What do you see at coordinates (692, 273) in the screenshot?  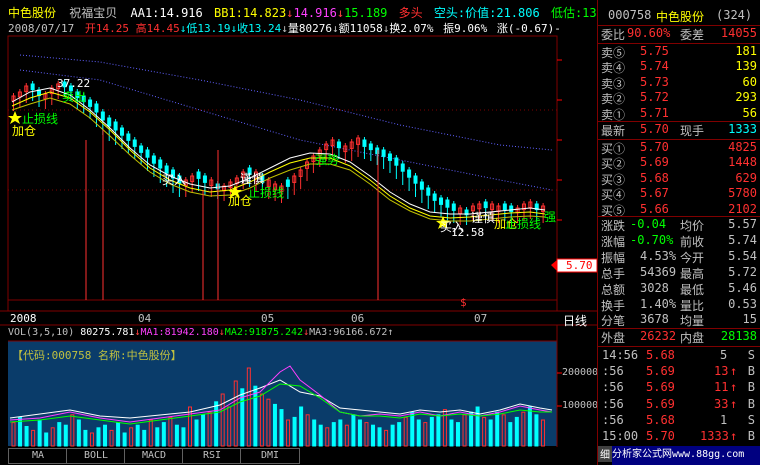 I see `stat-label: 最高` at bounding box center [692, 273].